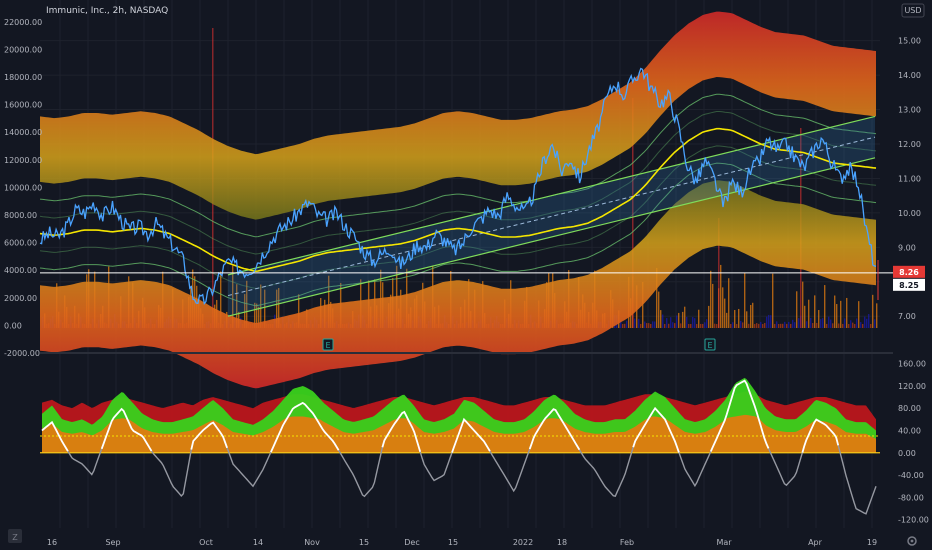 This screenshot has width=932, height=550. Describe the element at coordinates (312, 542) in the screenshot. I see `time-axis-tick-label: Nov` at that location.